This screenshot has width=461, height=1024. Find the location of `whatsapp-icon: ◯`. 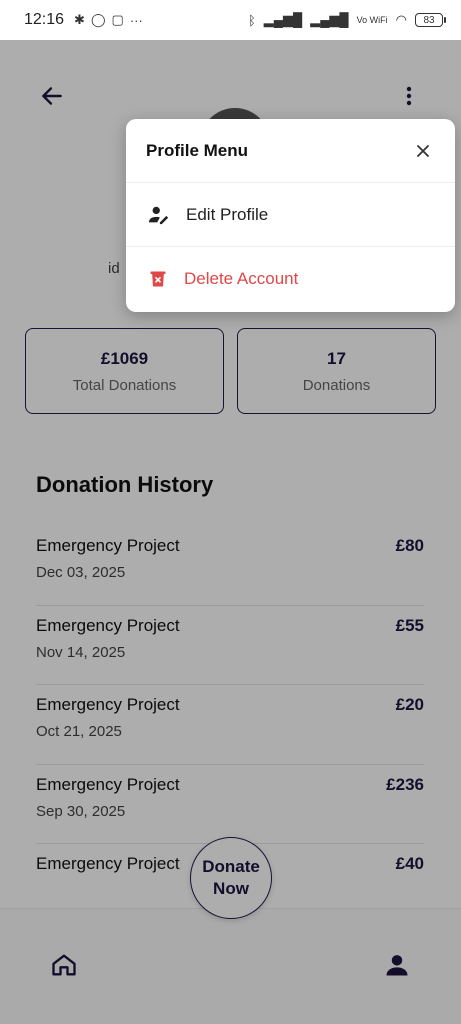

whatsapp-icon: ◯ is located at coordinates (98, 19).